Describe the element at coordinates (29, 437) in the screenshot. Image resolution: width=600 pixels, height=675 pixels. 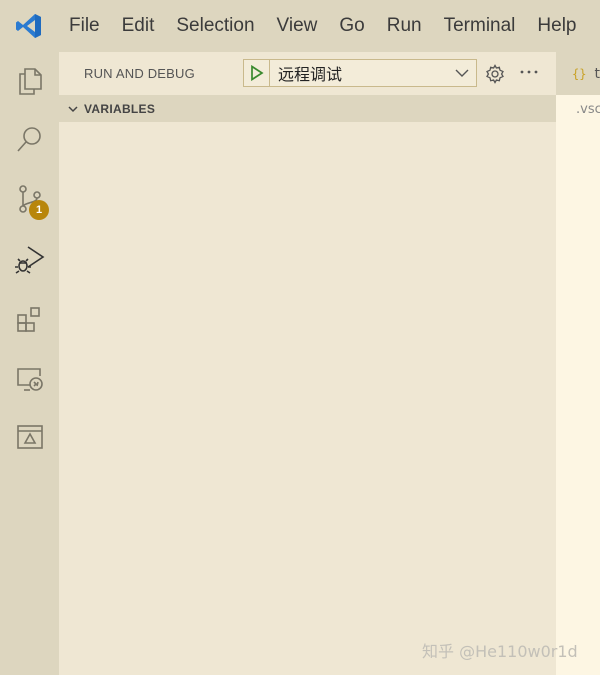
I see `azure-panel-icon` at that location.